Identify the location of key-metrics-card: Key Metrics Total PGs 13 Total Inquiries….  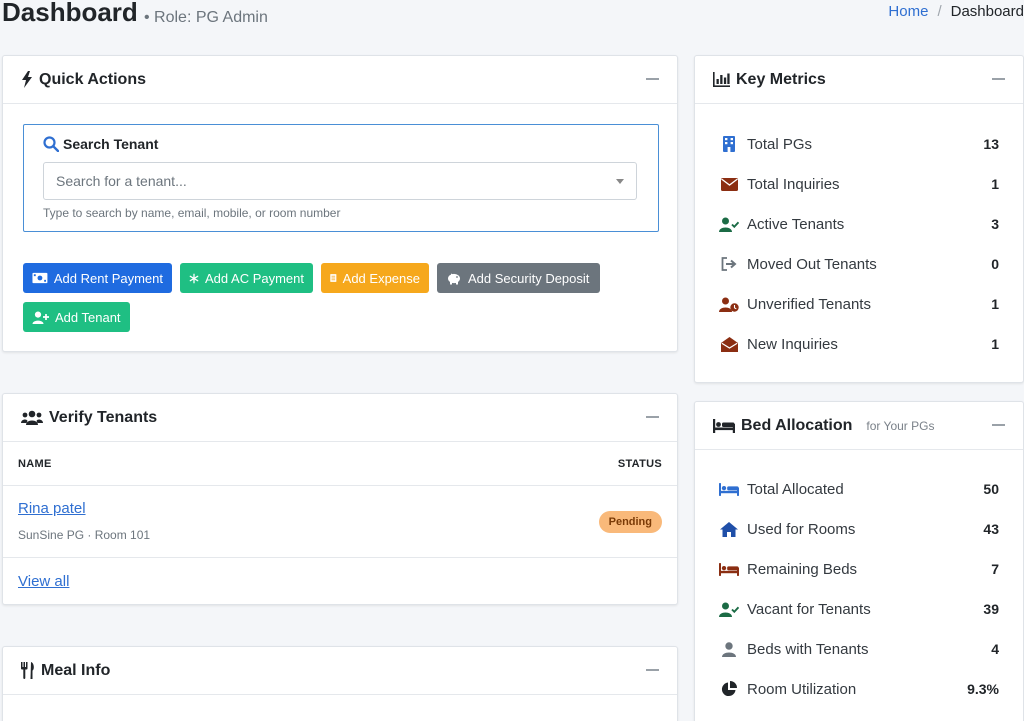
(859, 219).